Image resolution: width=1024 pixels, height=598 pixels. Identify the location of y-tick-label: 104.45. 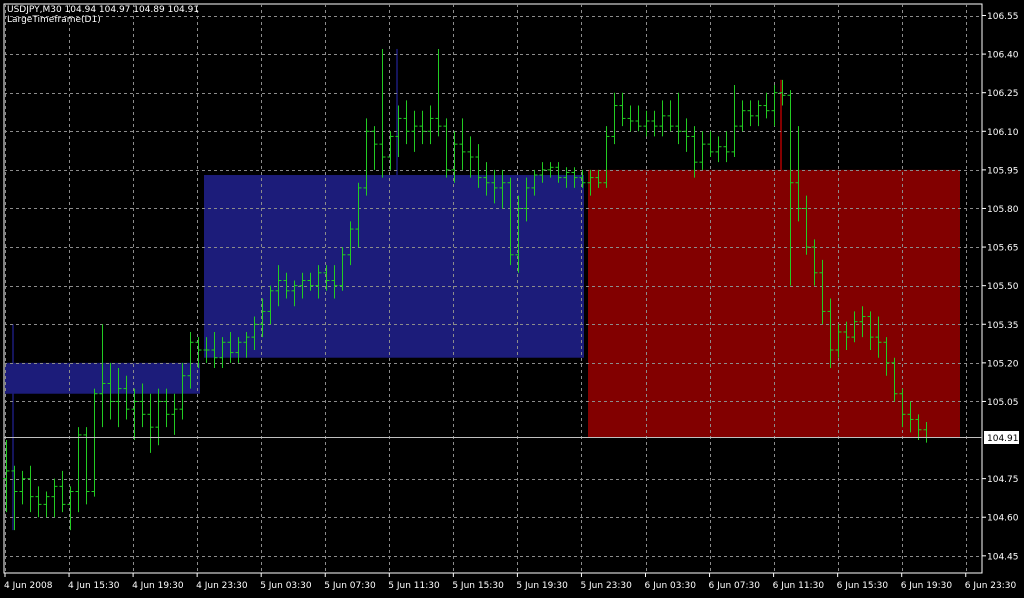
(1003, 557).